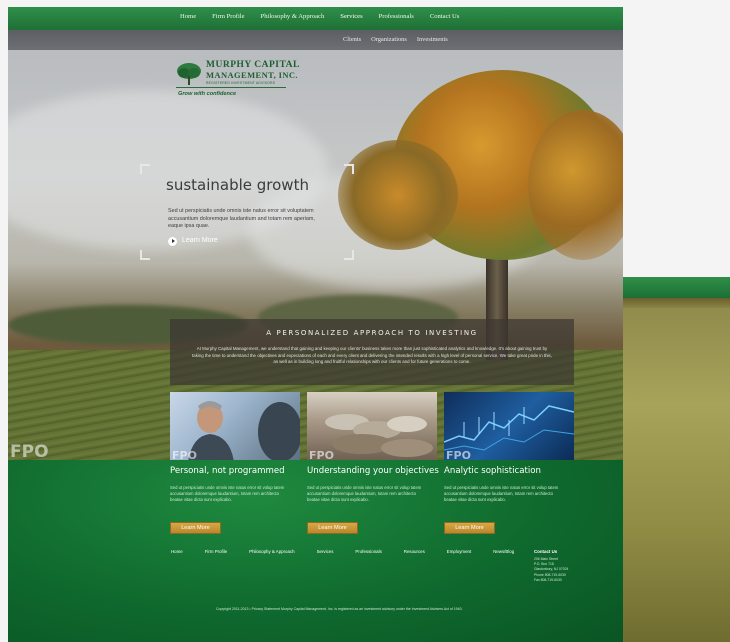  What do you see at coordinates (216, 551) in the screenshot?
I see `footer-link-firm-profile: Firm Profile` at bounding box center [216, 551].